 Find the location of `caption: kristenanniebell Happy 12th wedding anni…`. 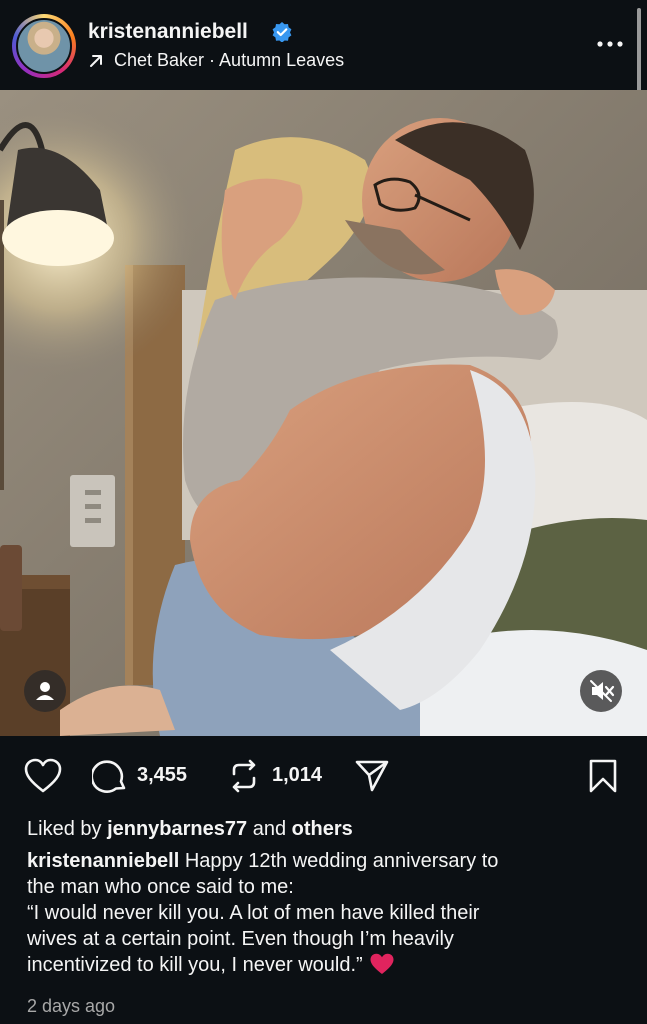

caption: kristenanniebell Happy 12th wedding anni… is located at coordinates (327, 913).